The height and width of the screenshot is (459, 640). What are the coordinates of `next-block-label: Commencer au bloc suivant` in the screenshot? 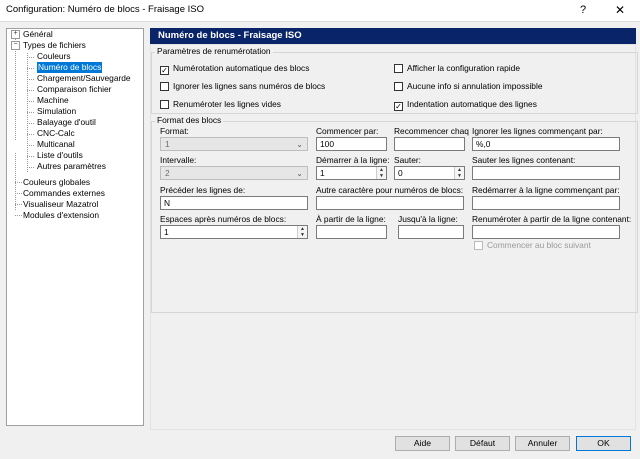 It's located at (539, 245).